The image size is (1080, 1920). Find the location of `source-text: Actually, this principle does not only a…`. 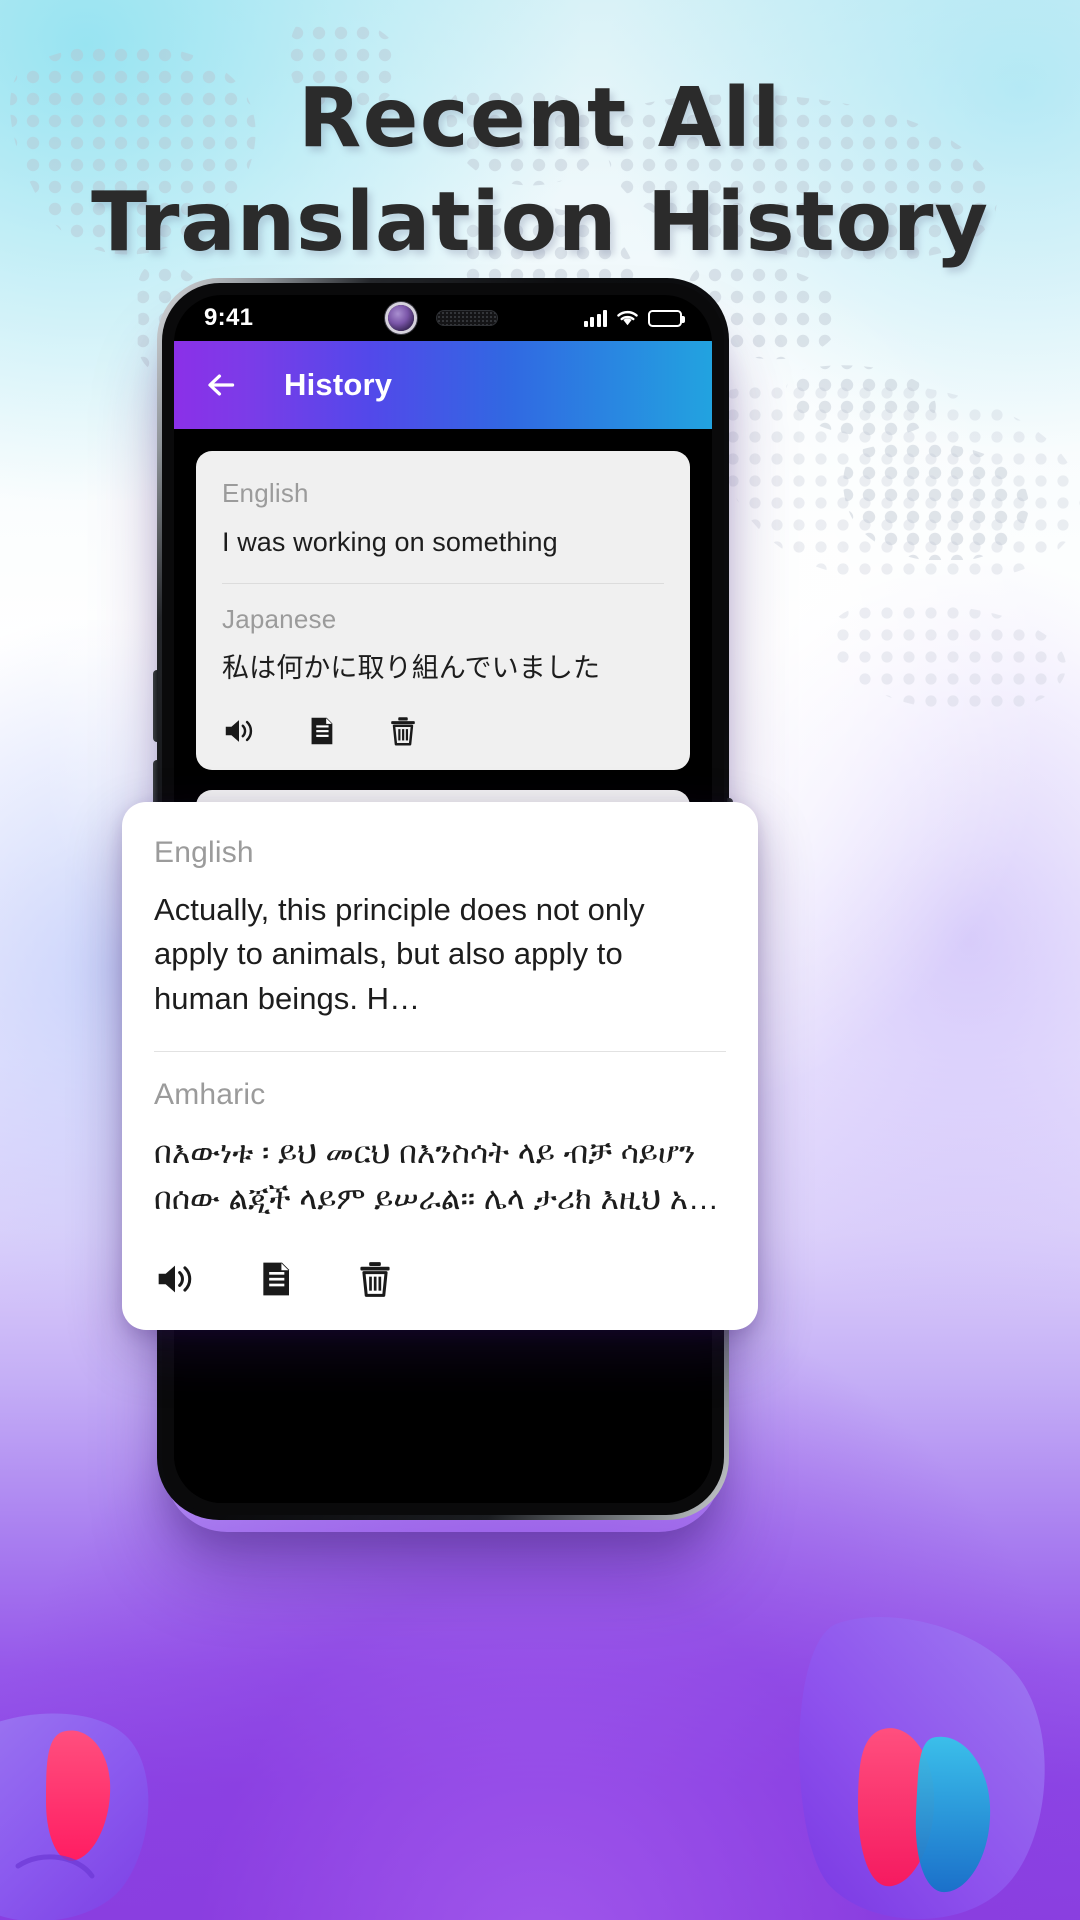

source-text: Actually, this principle does not only a… is located at coordinates (399, 954).